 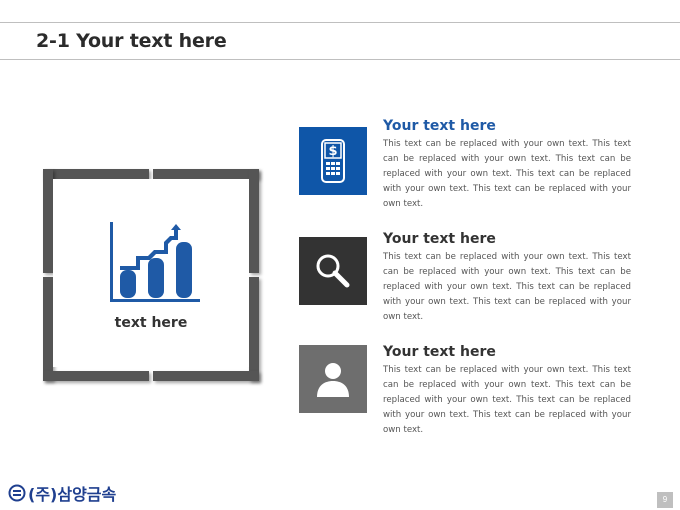 What do you see at coordinates (340, 22) in the screenshot?
I see `top-rule` at bounding box center [340, 22].